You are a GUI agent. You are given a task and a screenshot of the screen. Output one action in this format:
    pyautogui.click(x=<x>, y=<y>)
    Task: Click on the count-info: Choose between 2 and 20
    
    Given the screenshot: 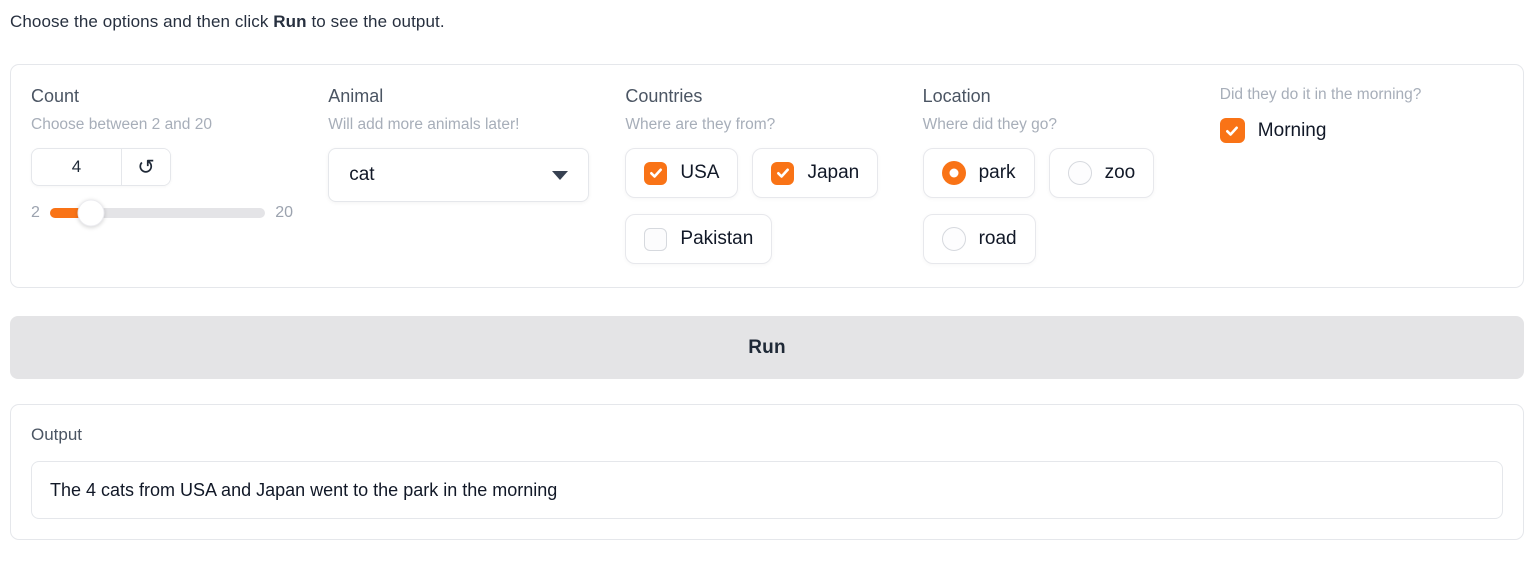 What is the action you would take?
    pyautogui.click(x=121, y=124)
    